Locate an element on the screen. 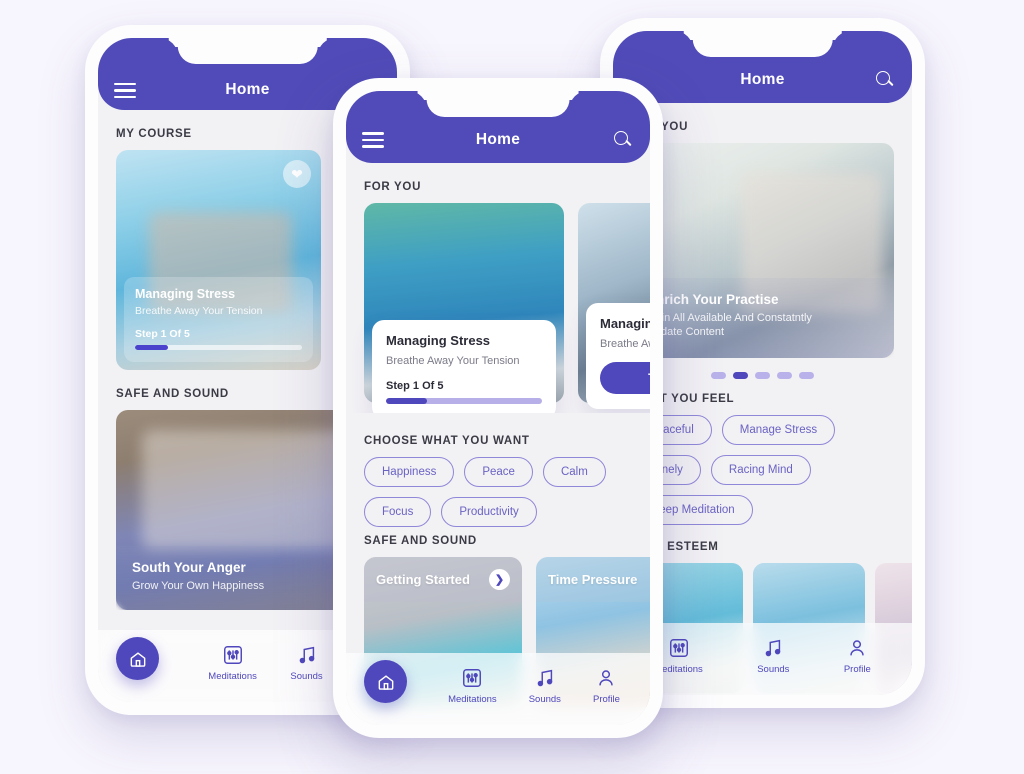 This screenshot has height=774, width=1024. hero-banner-subtitle-2: Update Content is located at coordinates (686, 332).